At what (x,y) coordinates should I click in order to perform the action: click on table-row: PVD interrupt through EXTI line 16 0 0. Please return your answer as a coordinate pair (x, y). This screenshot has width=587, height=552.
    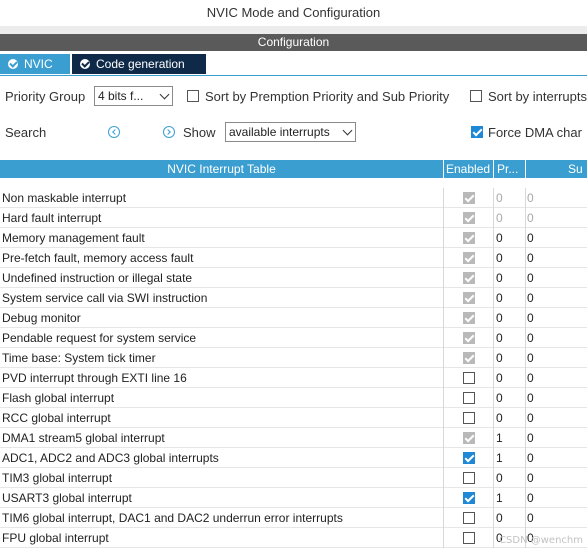
    Looking at the image, I should click on (293, 378).